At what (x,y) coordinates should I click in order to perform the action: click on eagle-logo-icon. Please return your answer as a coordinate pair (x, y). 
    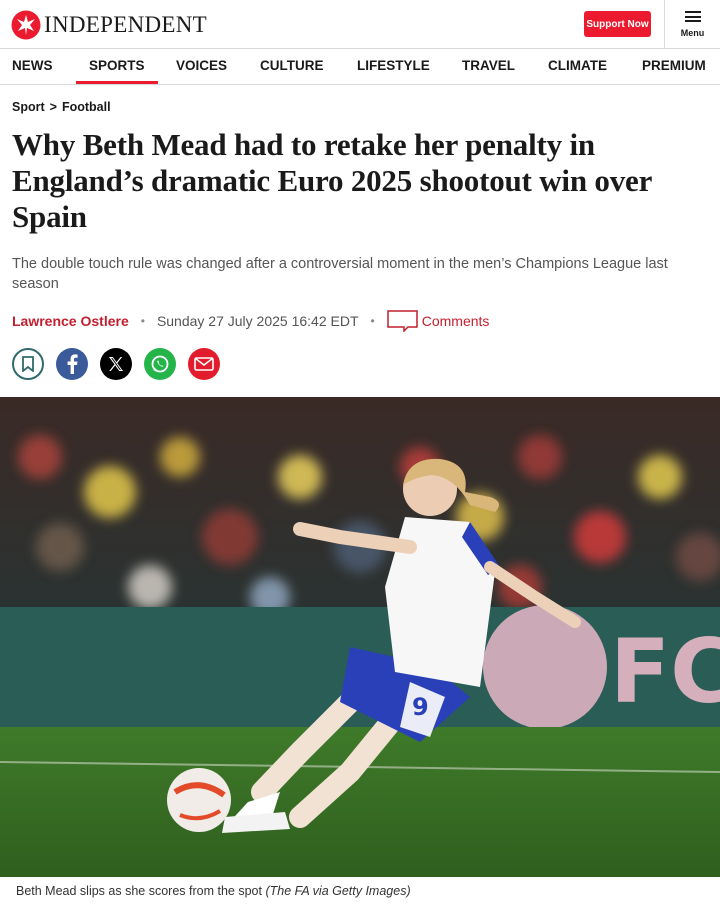
    Looking at the image, I should click on (26, 25).